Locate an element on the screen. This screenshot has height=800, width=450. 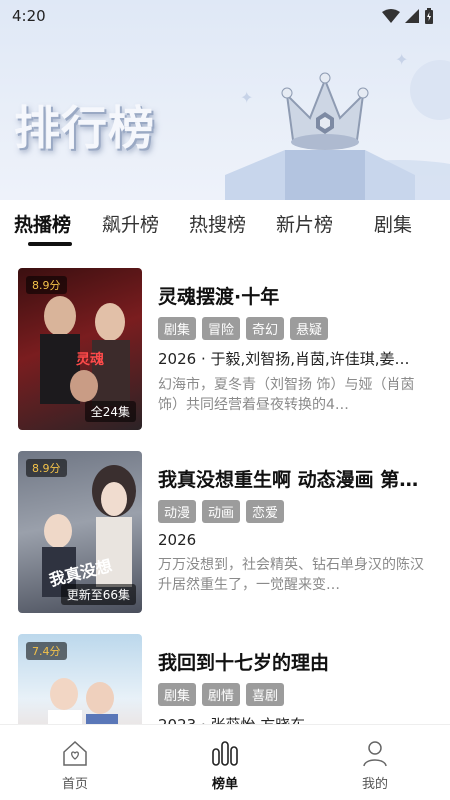
crown-icon is located at coordinates (320, 136).